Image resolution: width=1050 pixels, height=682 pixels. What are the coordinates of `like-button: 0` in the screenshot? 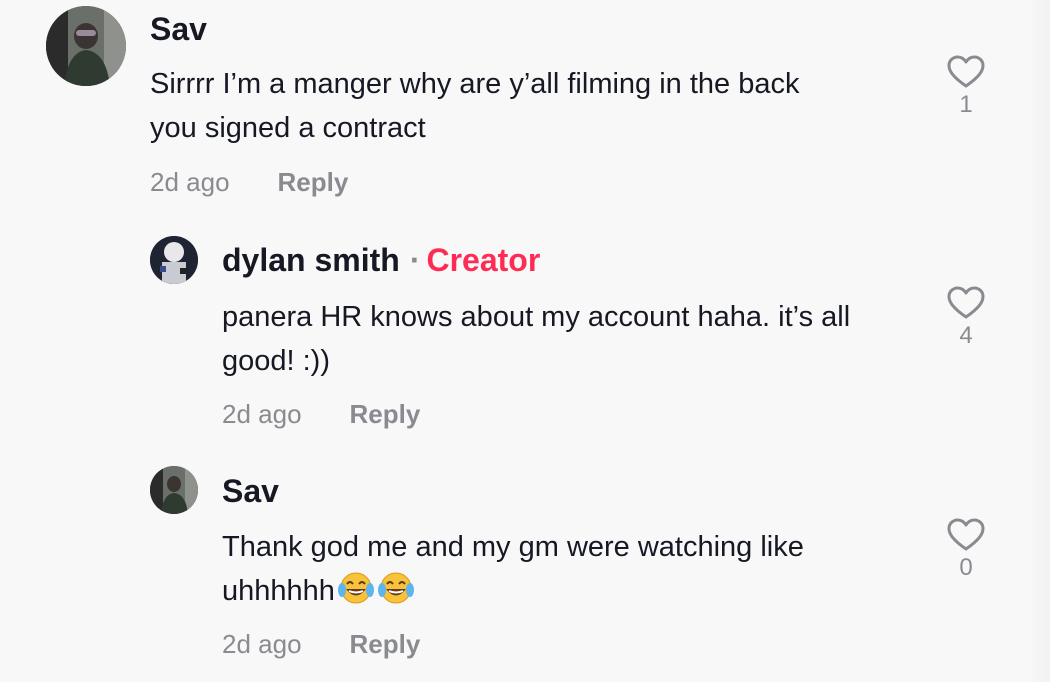 It's located at (966, 550).